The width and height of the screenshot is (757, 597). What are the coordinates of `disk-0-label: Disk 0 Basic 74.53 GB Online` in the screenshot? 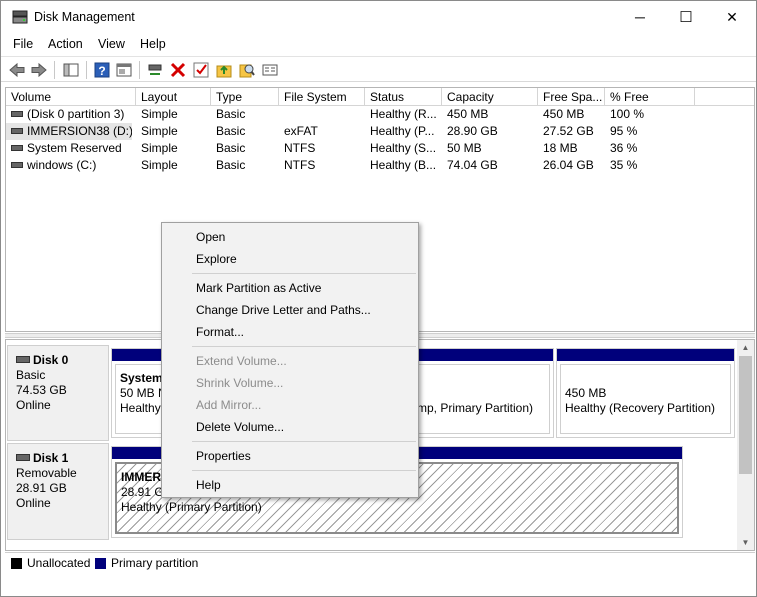 It's located at (58, 393).